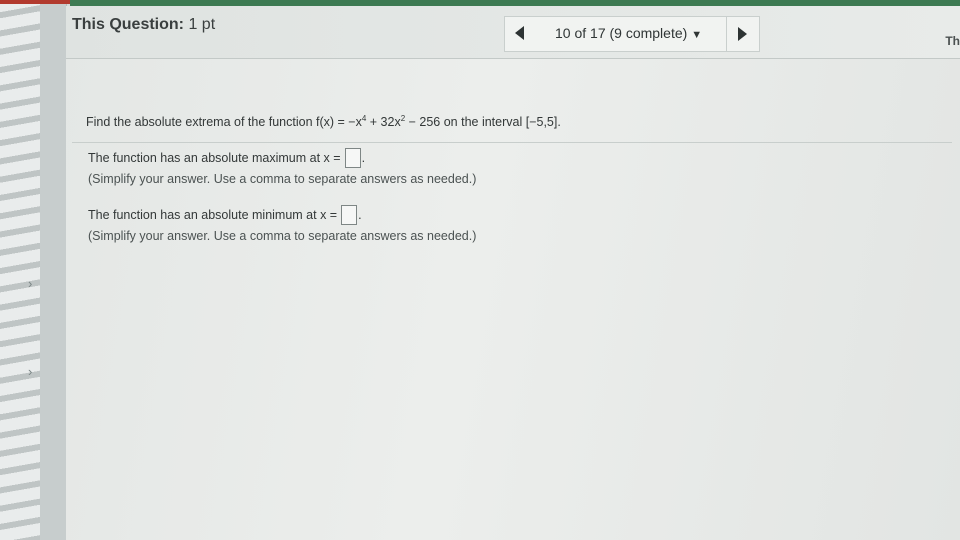 The width and height of the screenshot is (960, 540). What do you see at coordinates (35, 2) in the screenshot?
I see `top-accent-red` at bounding box center [35, 2].